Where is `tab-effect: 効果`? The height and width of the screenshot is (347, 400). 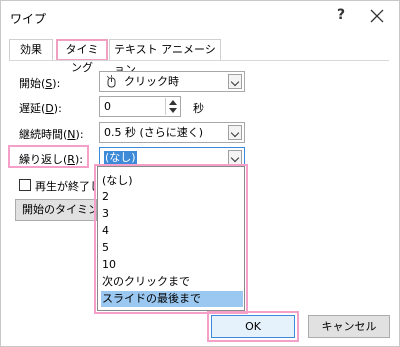
tab-effect: 効果 is located at coordinates (31, 50).